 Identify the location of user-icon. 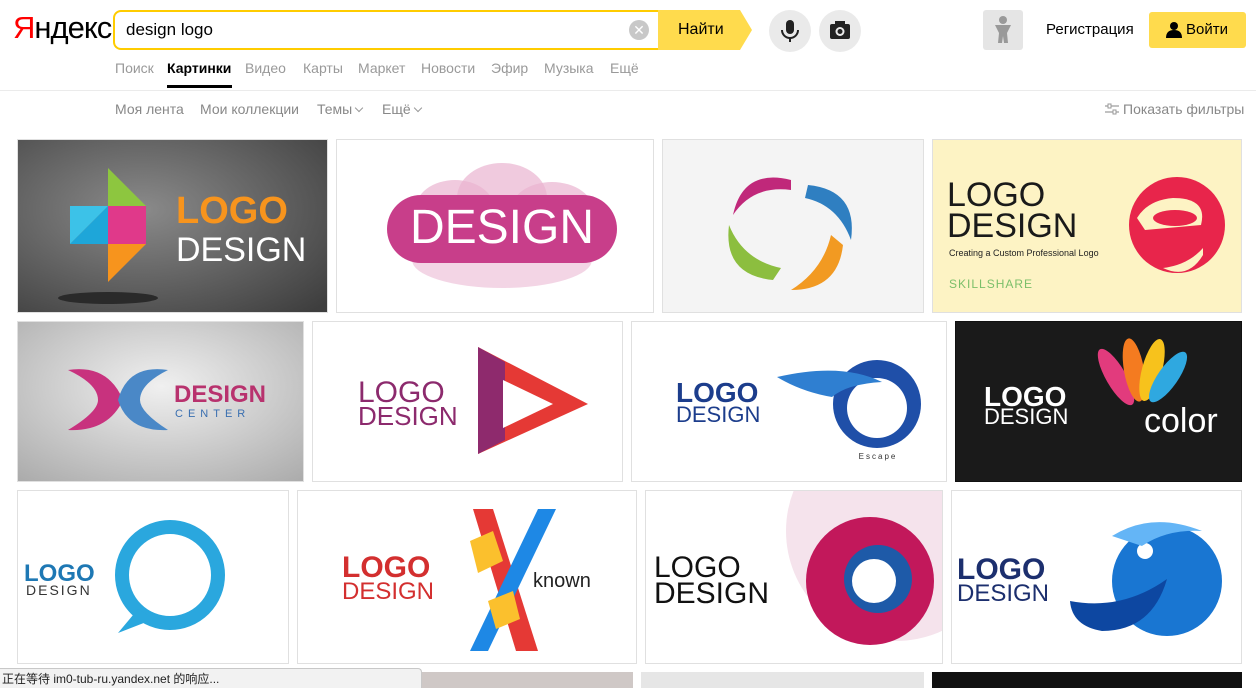
(1174, 30).